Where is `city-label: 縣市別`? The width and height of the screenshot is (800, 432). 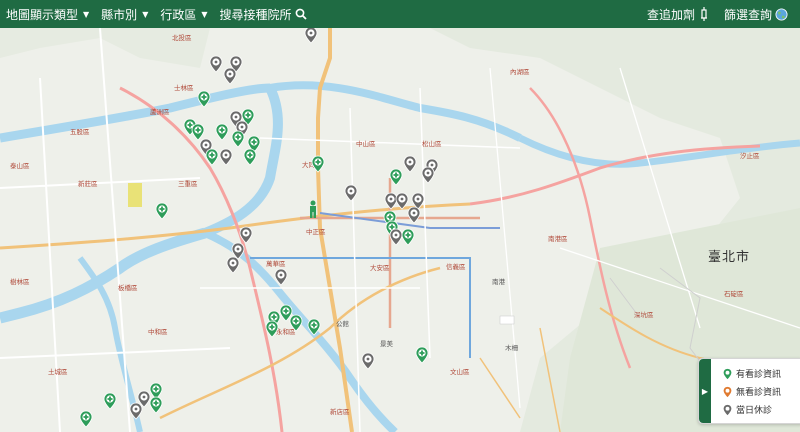 city-label: 縣市別 is located at coordinates (119, 14).